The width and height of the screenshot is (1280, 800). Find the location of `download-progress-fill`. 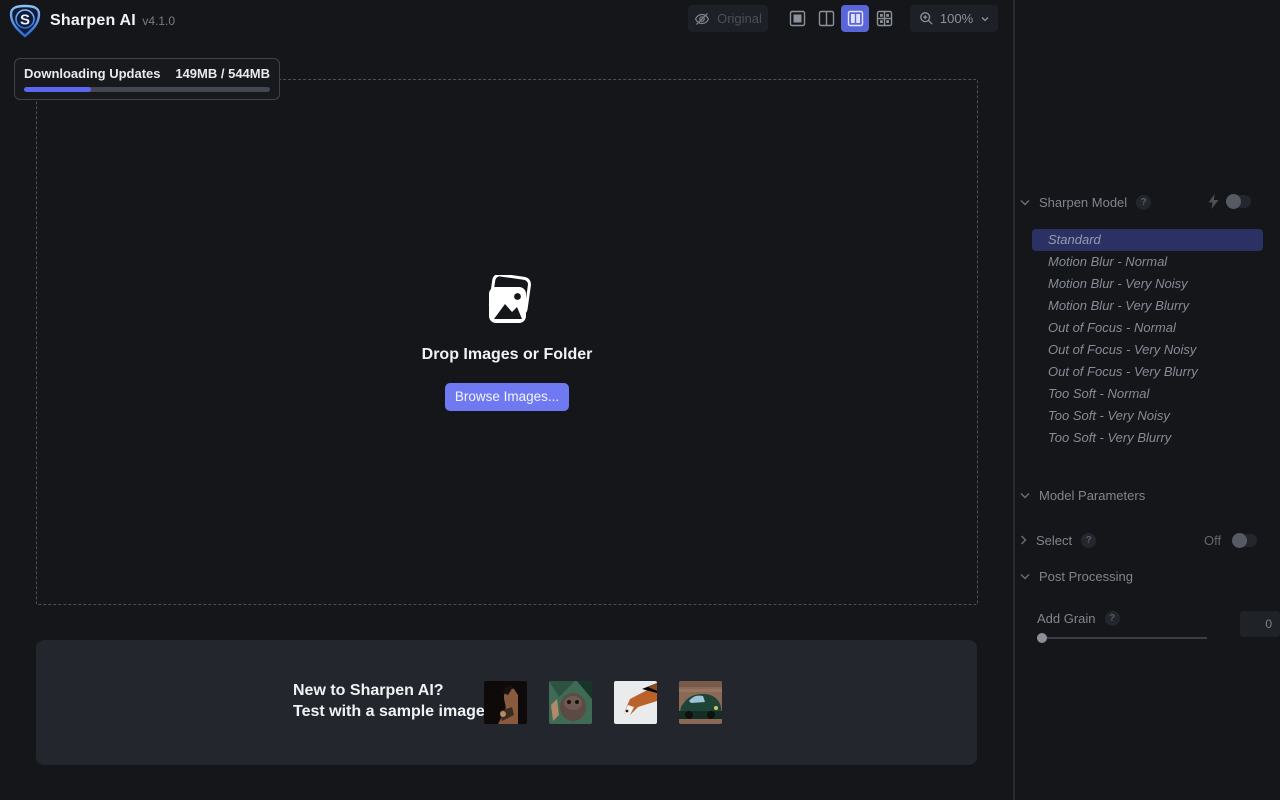

download-progress-fill is located at coordinates (58, 89).